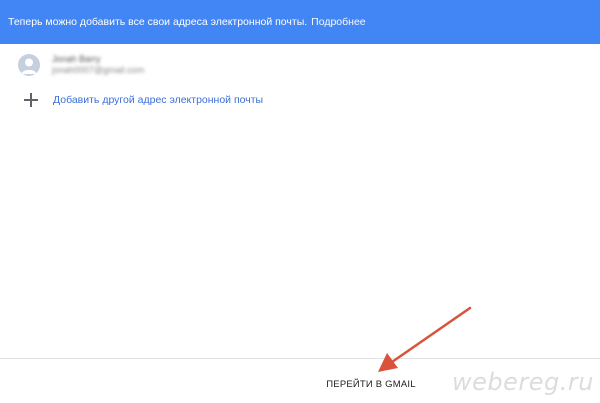  Describe the element at coordinates (523, 382) in the screenshot. I see `watermark: webereg.ru` at that location.